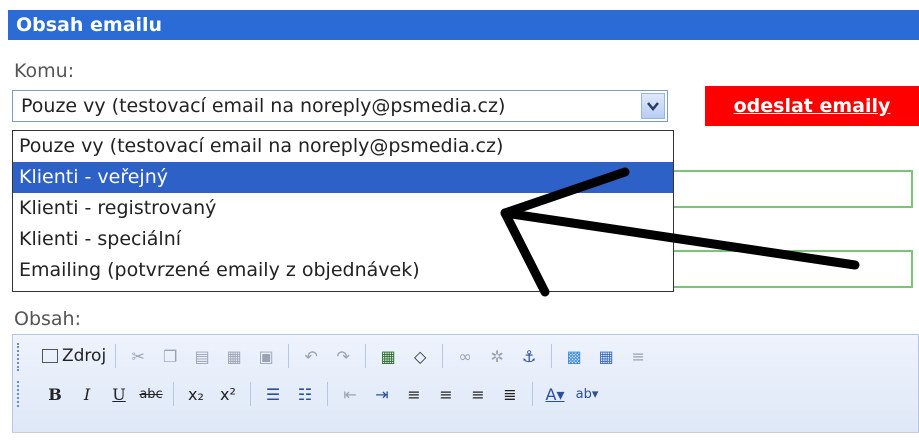 The height and width of the screenshot is (444, 919). What do you see at coordinates (791, 269) in the screenshot?
I see `sender-input` at bounding box center [791, 269].